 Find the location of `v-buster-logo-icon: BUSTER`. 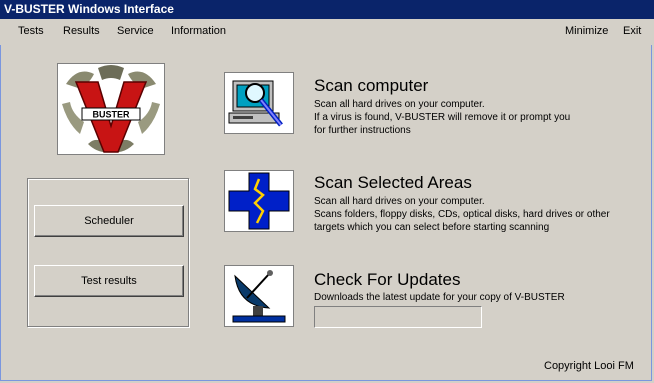

v-buster-logo-icon: BUSTER is located at coordinates (111, 109).